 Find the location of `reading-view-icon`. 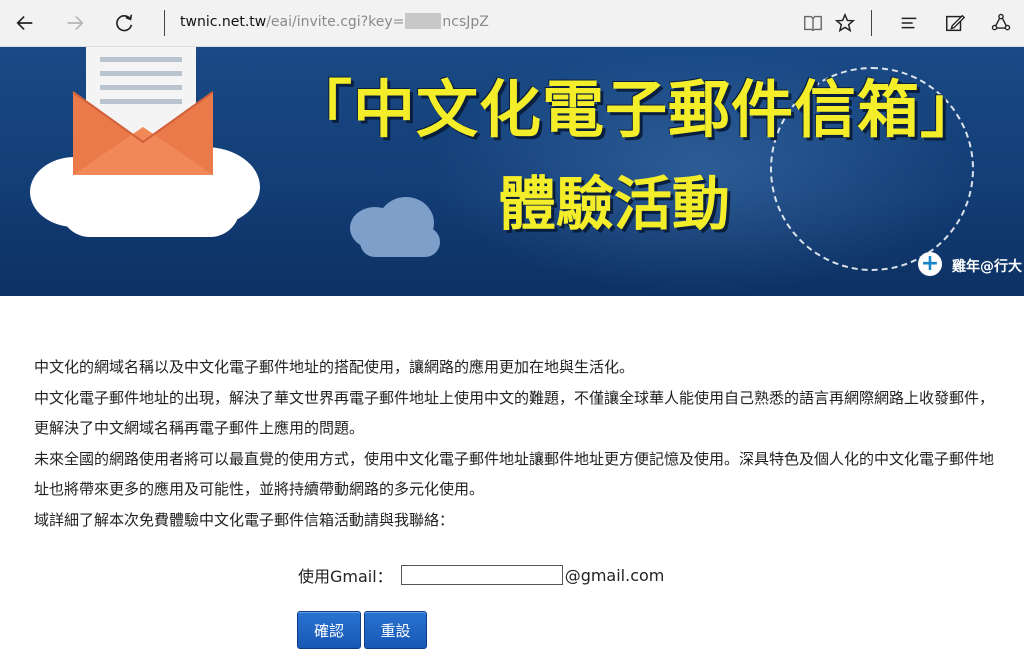

reading-view-icon is located at coordinates (813, 23).